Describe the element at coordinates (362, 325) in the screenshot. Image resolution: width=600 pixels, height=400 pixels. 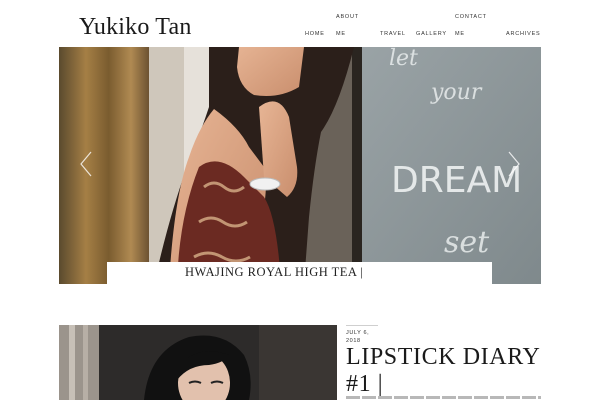
I see `post-meta-divider` at that location.